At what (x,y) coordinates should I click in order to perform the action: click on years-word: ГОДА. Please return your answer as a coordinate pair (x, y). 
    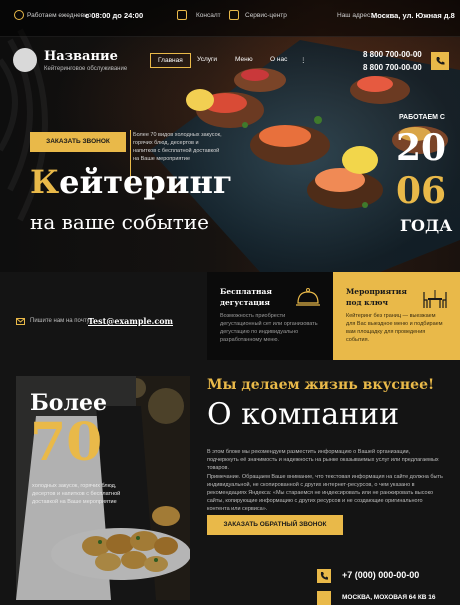
    Looking at the image, I should click on (426, 225).